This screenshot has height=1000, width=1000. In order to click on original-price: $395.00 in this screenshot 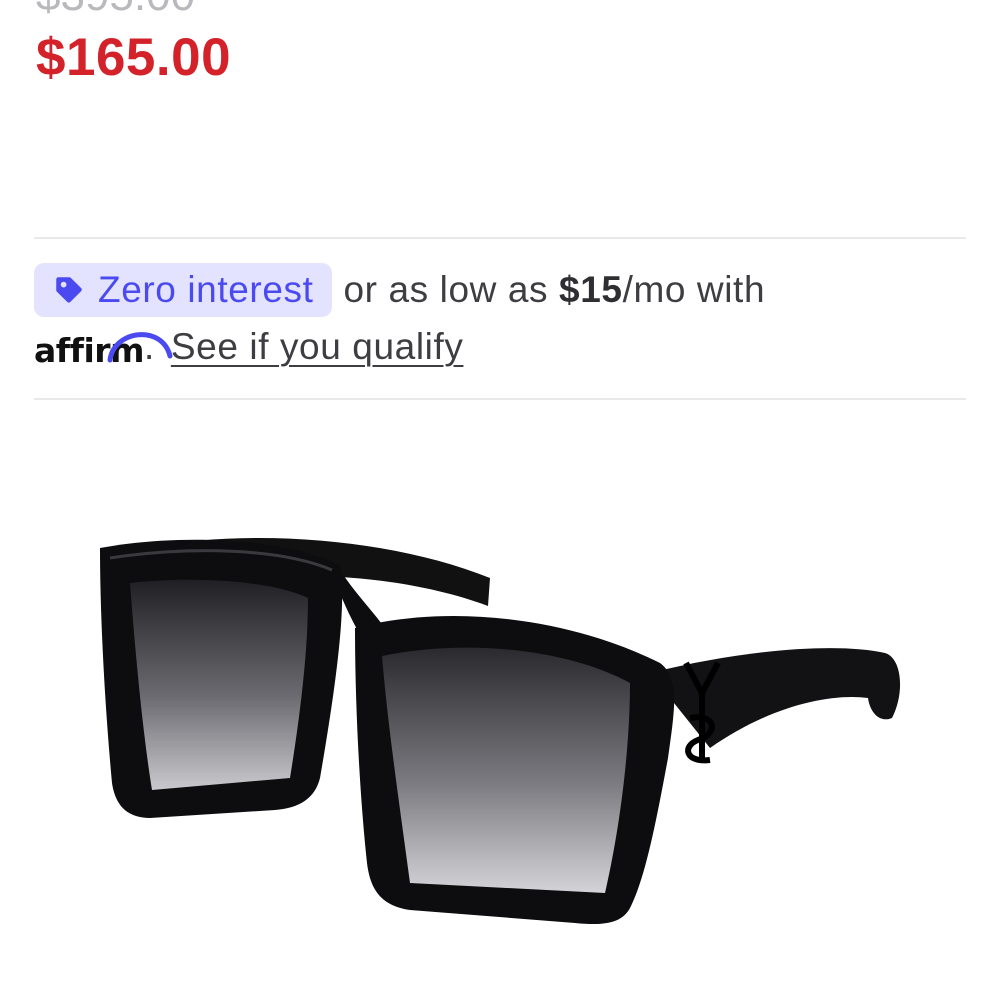, I will do `click(133, 10)`.